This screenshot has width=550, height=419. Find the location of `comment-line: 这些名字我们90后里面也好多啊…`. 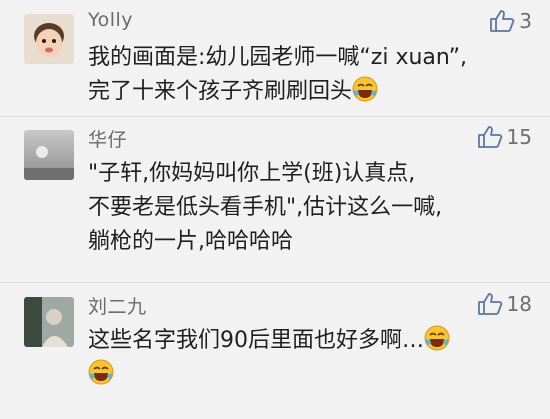

comment-line: 这些名字我们90后里面也好多啊… is located at coordinates (256, 340).